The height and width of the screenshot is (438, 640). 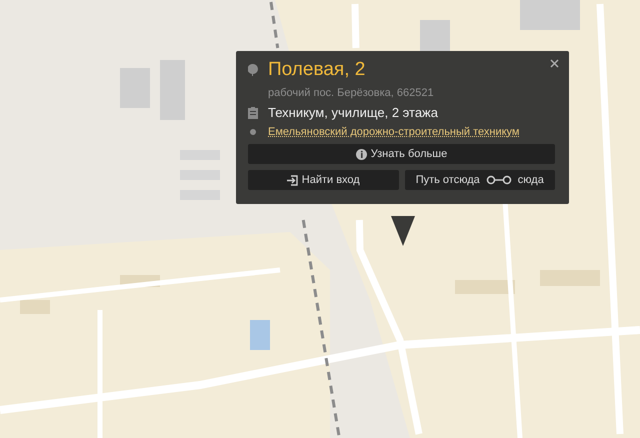 What do you see at coordinates (351, 93) in the screenshot?
I see `place-address: рабочий пос. Берёзовка, 662521` at bounding box center [351, 93].